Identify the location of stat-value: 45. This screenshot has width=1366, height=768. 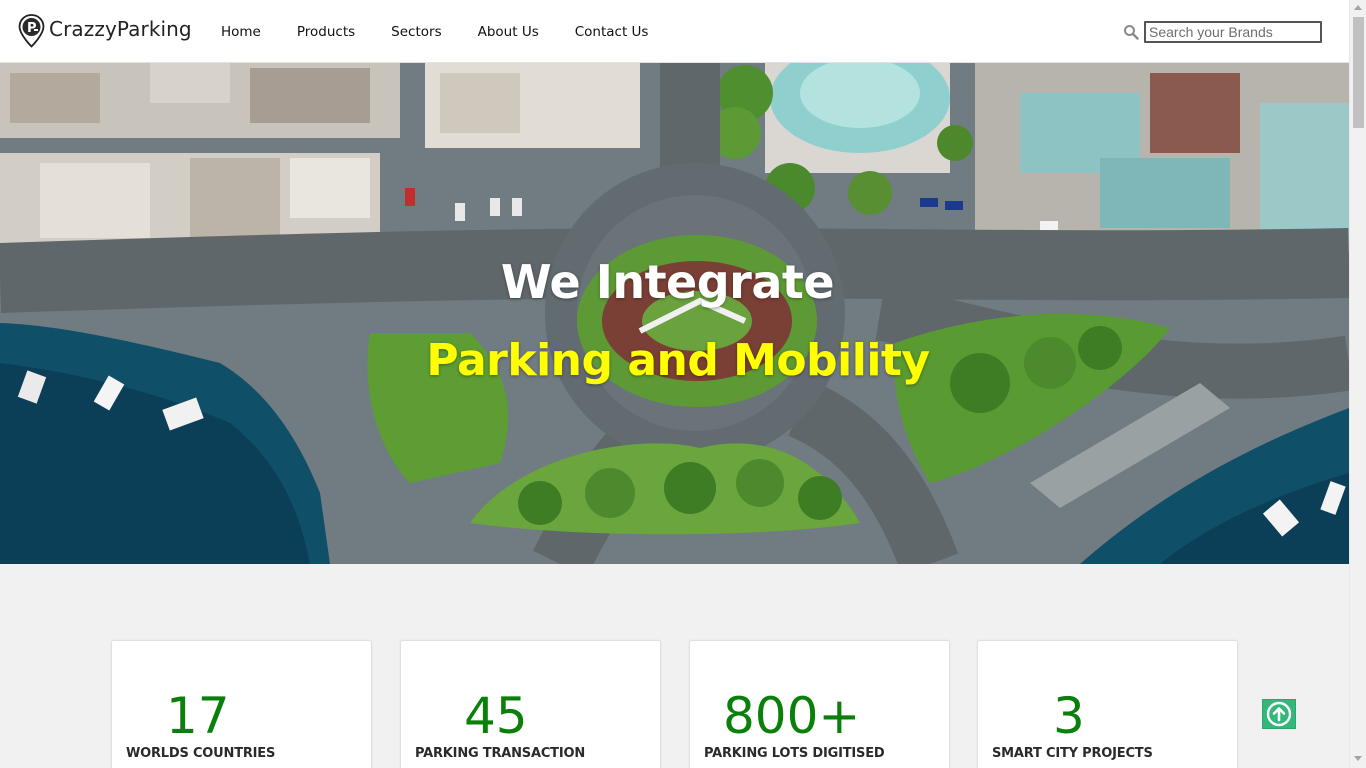
(496, 716).